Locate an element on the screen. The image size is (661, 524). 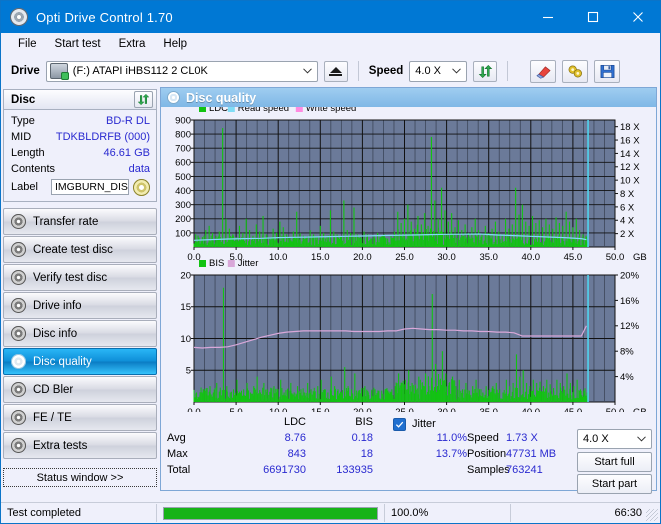
svg-text: 0.0 is located at coordinates (193, 257).